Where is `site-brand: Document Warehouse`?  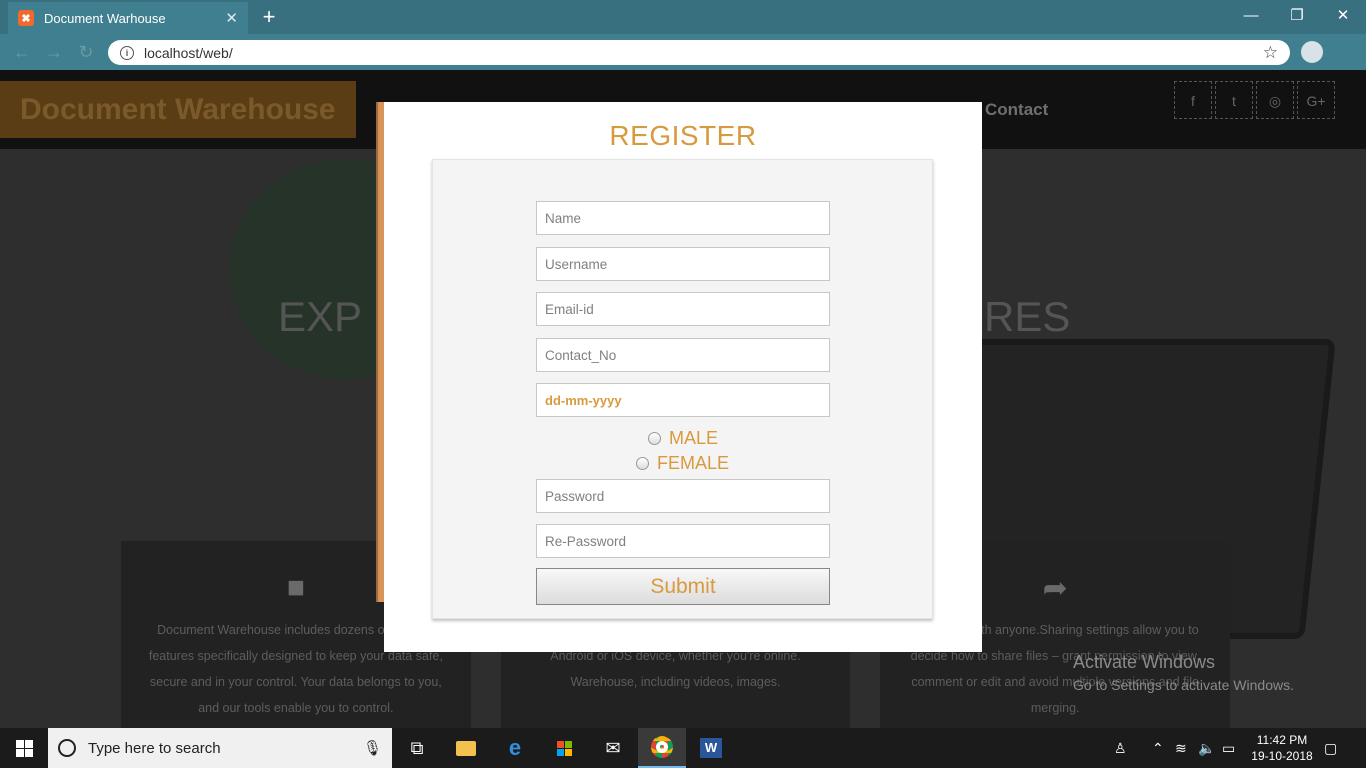 site-brand: Document Warehouse is located at coordinates (178, 109).